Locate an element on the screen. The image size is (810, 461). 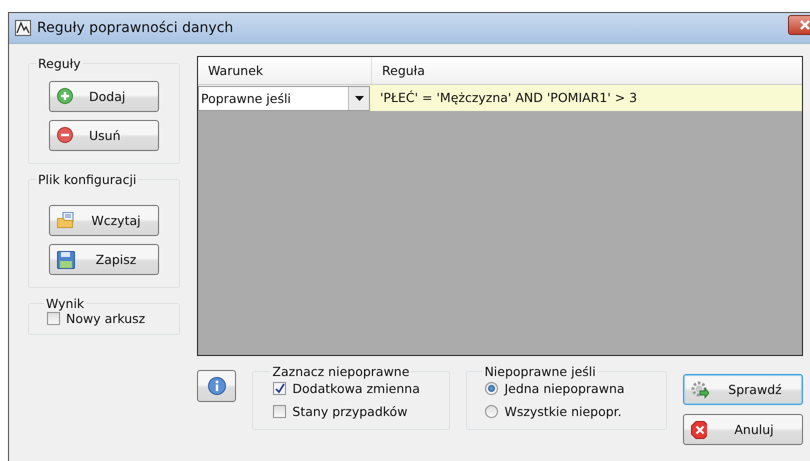
toolbar-button: Usuń is located at coordinates (104, 135).